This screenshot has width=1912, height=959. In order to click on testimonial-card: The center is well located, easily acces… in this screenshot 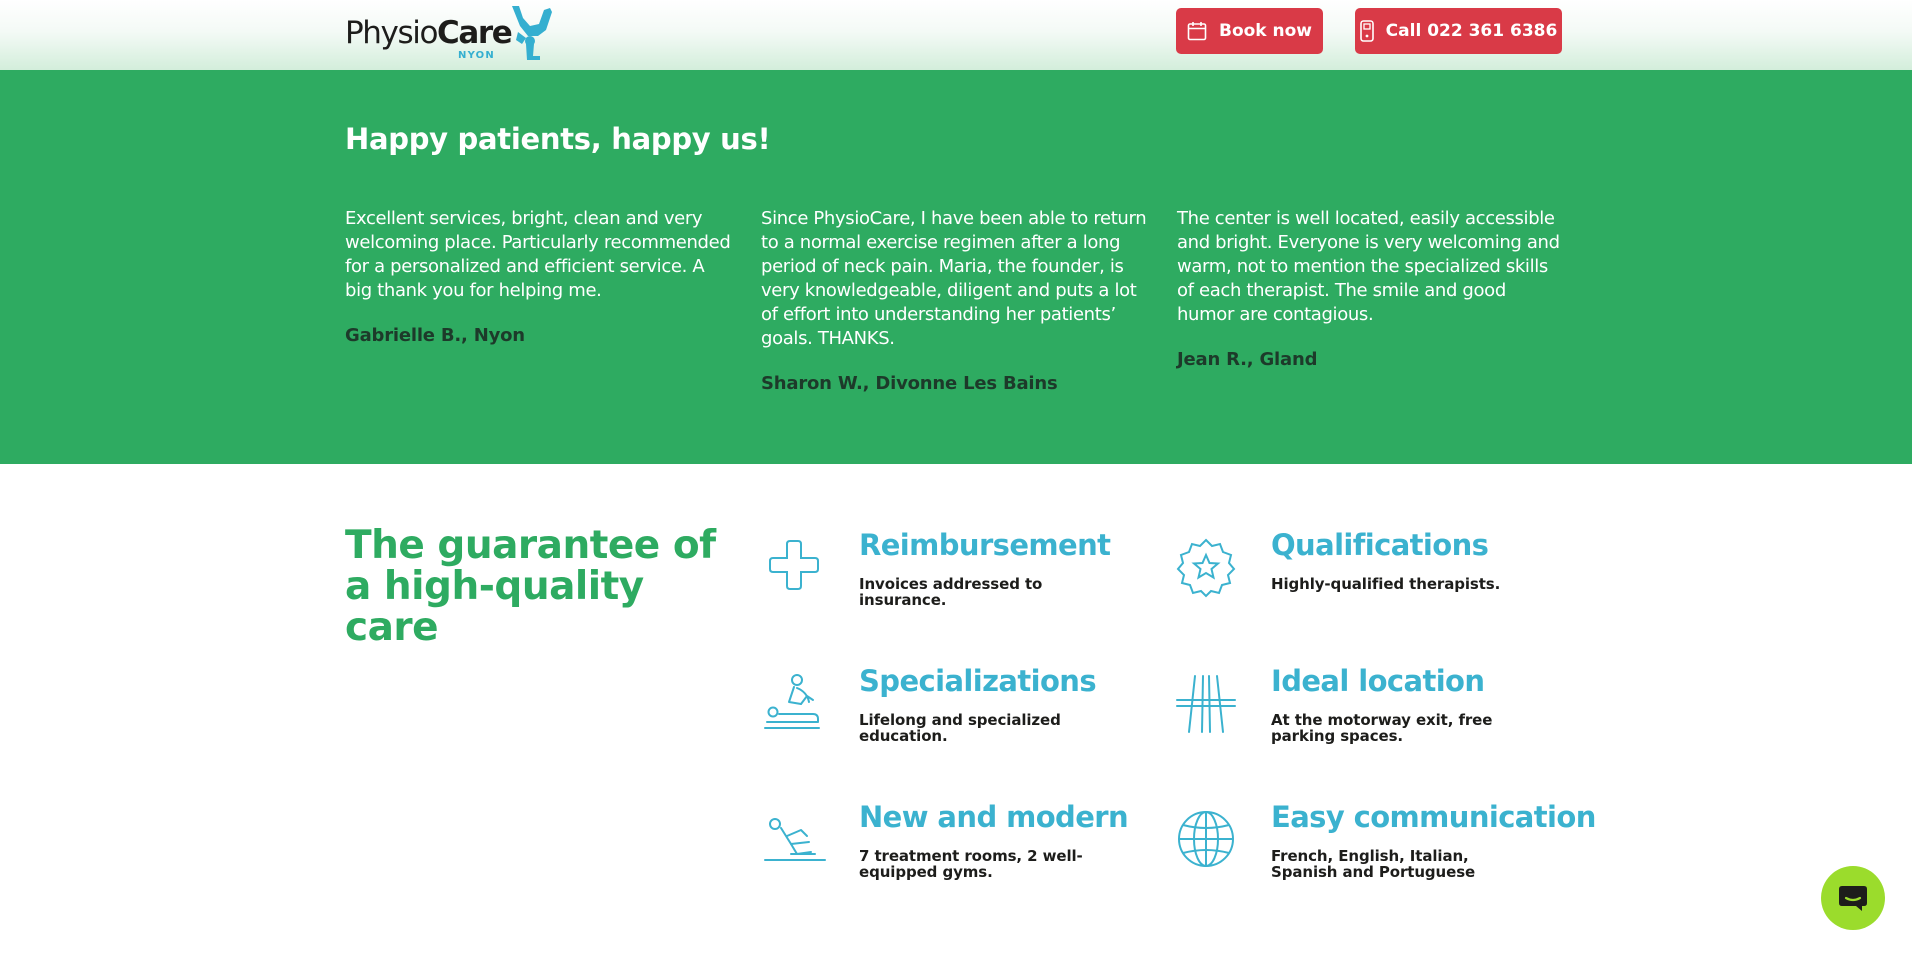, I will do `click(1371, 288)`.